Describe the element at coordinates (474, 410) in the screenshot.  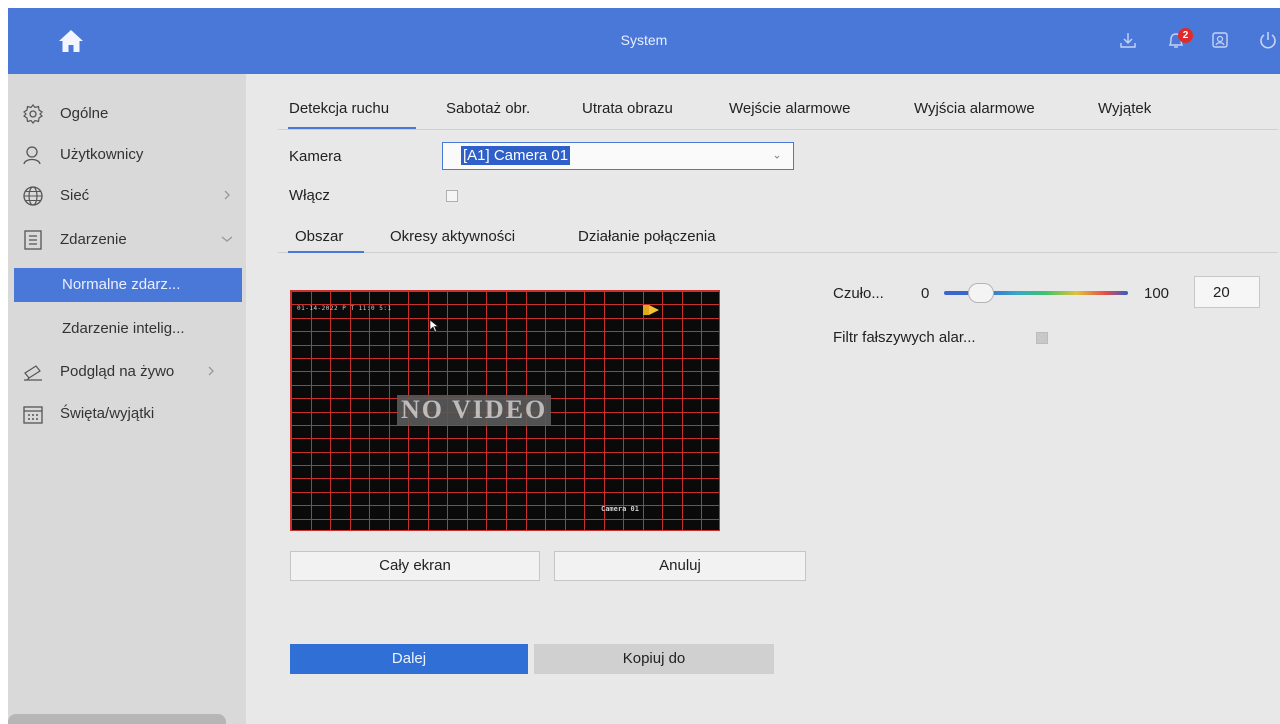
I see `no-video-label: NO VIDEO` at that location.